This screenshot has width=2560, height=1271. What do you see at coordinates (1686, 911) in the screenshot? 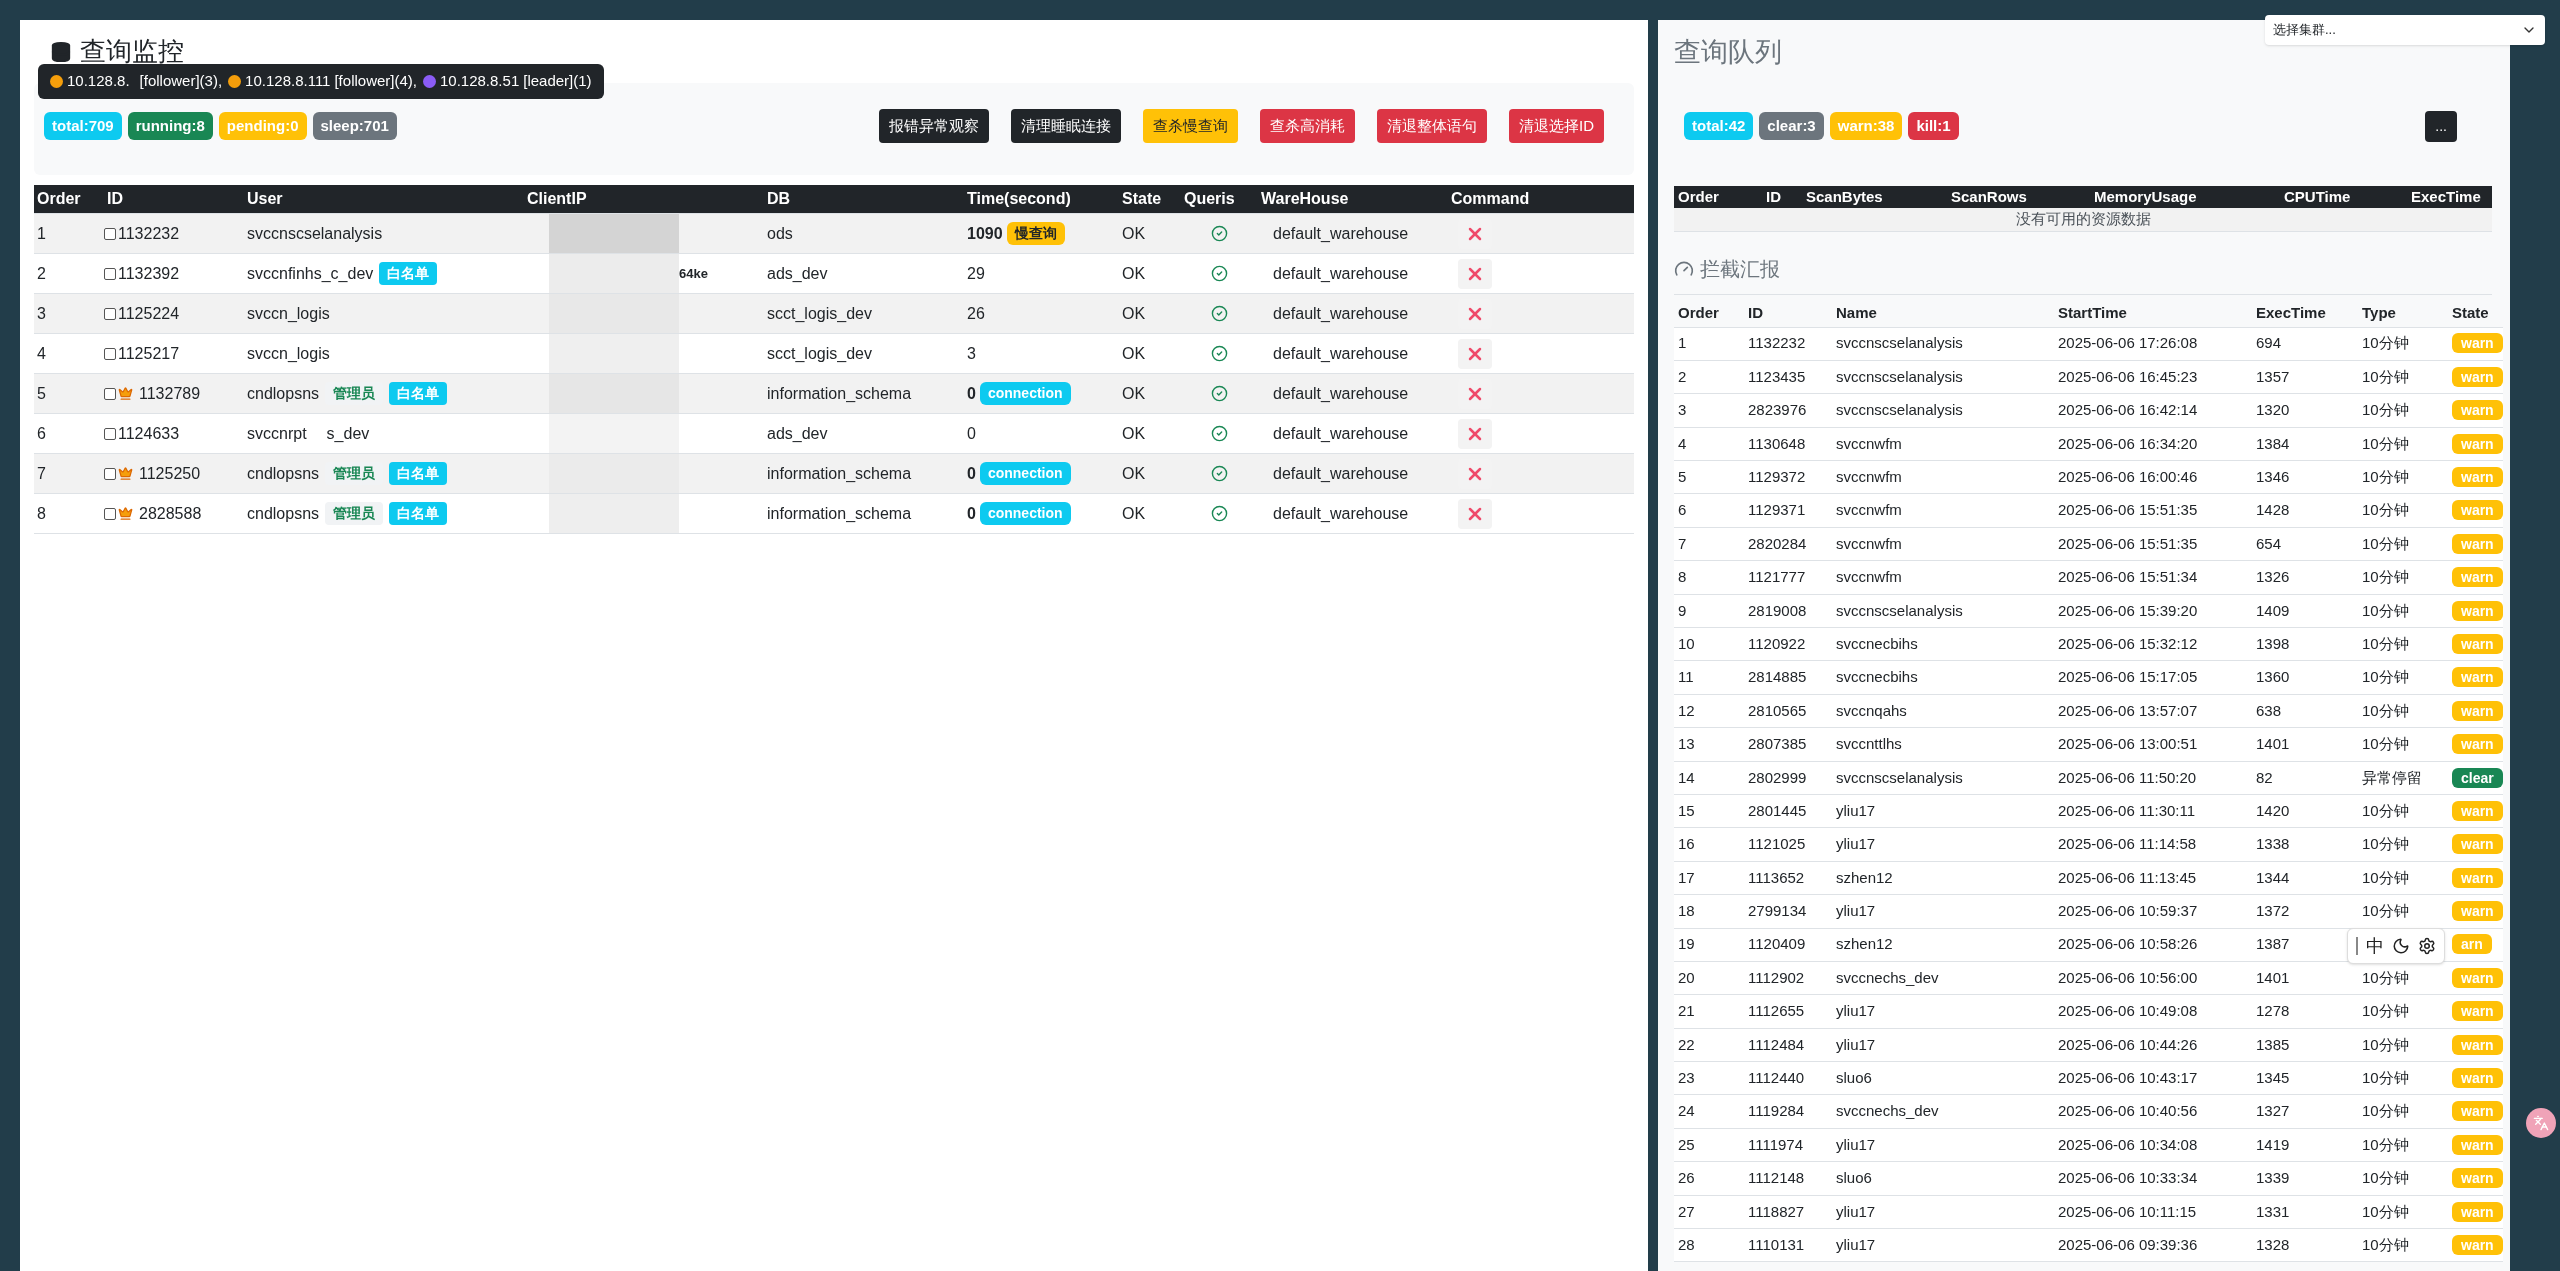
I see `table-cell: 18` at bounding box center [1686, 911].